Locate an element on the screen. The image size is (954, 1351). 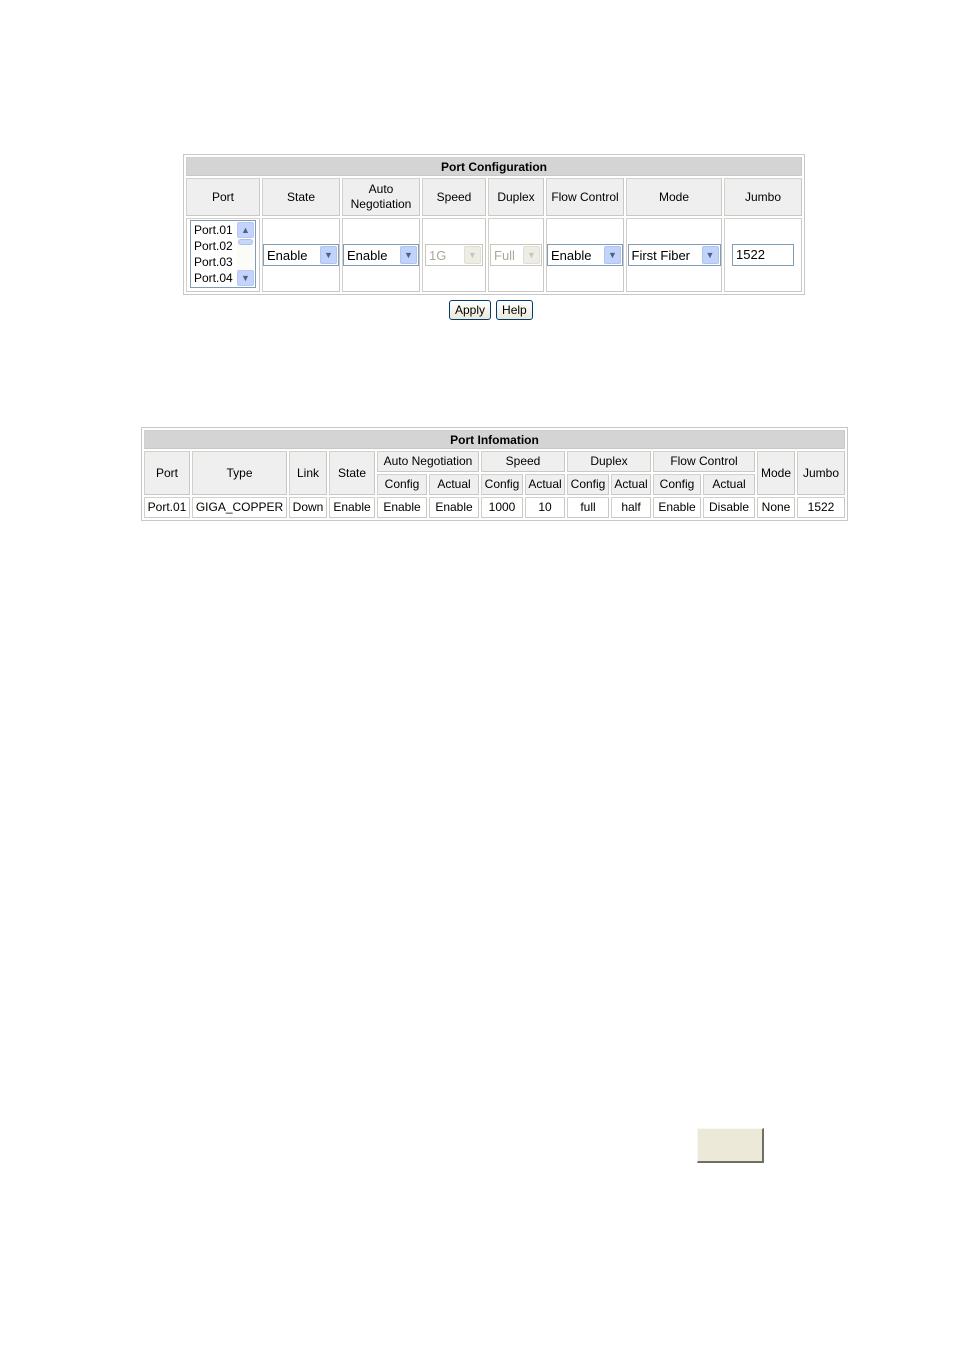
header-port: Port is located at coordinates (223, 197).